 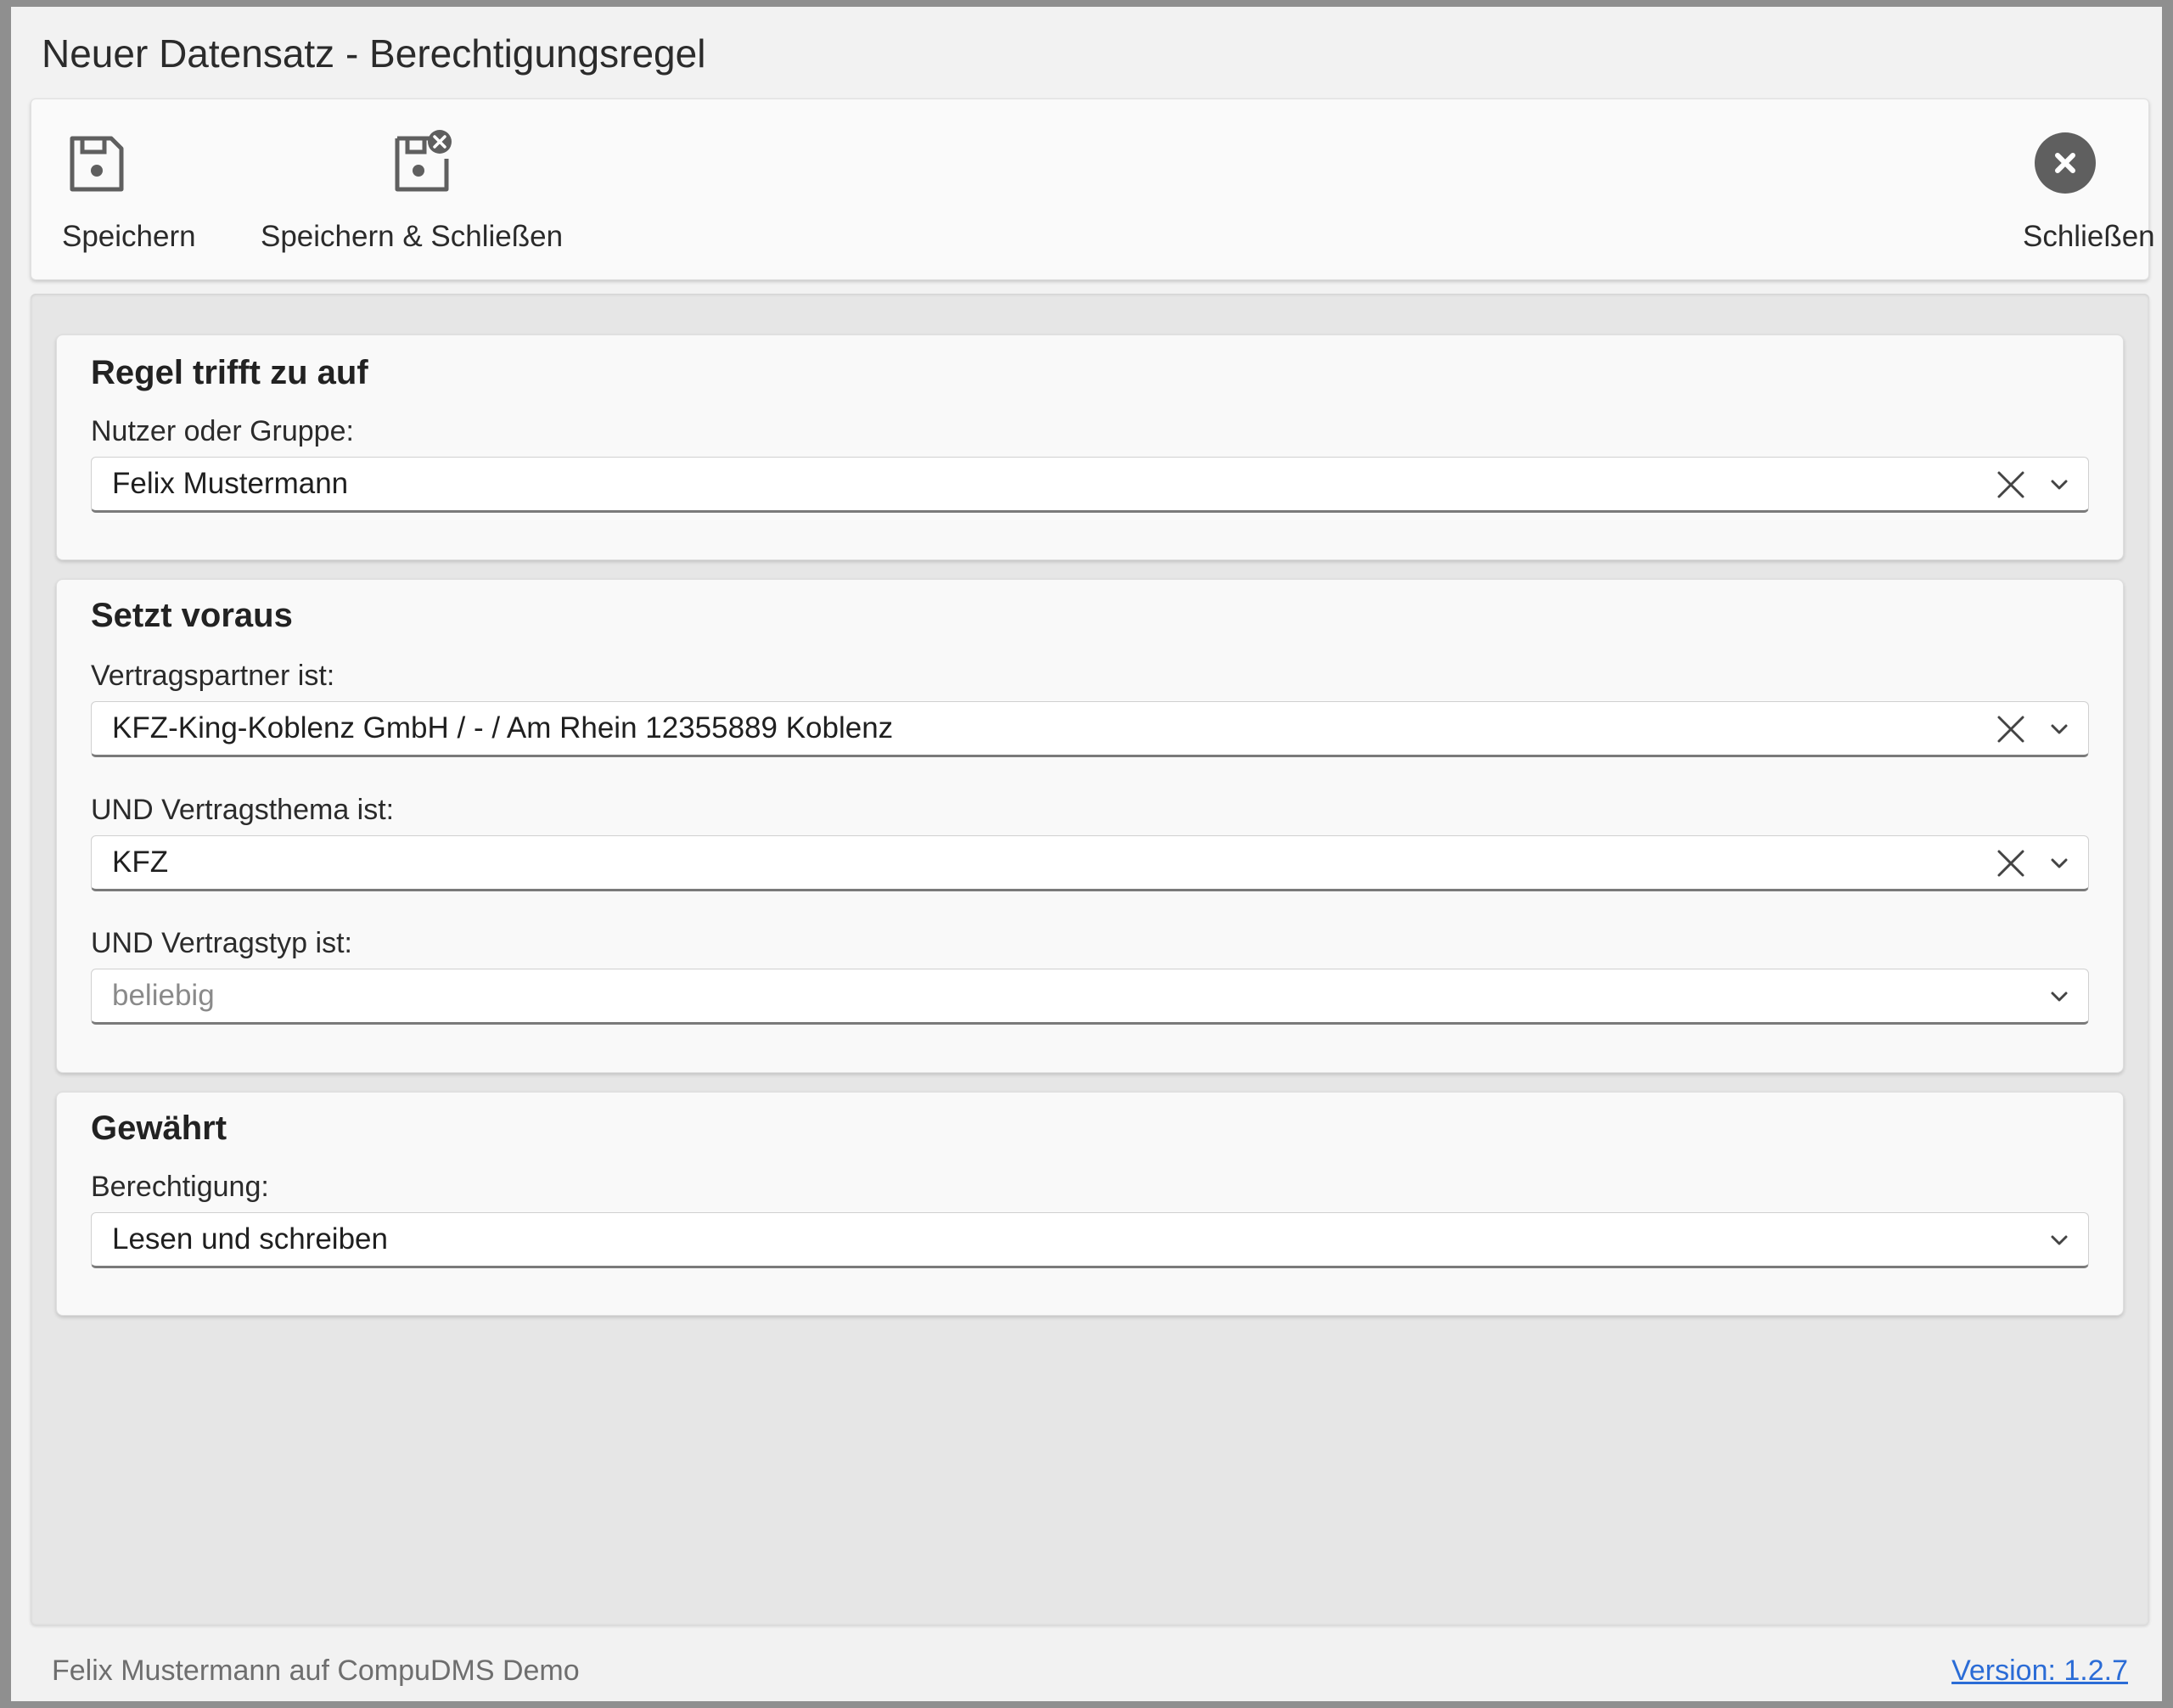 I want to click on permission-label: Berechtigung:, so click(x=180, y=1187).